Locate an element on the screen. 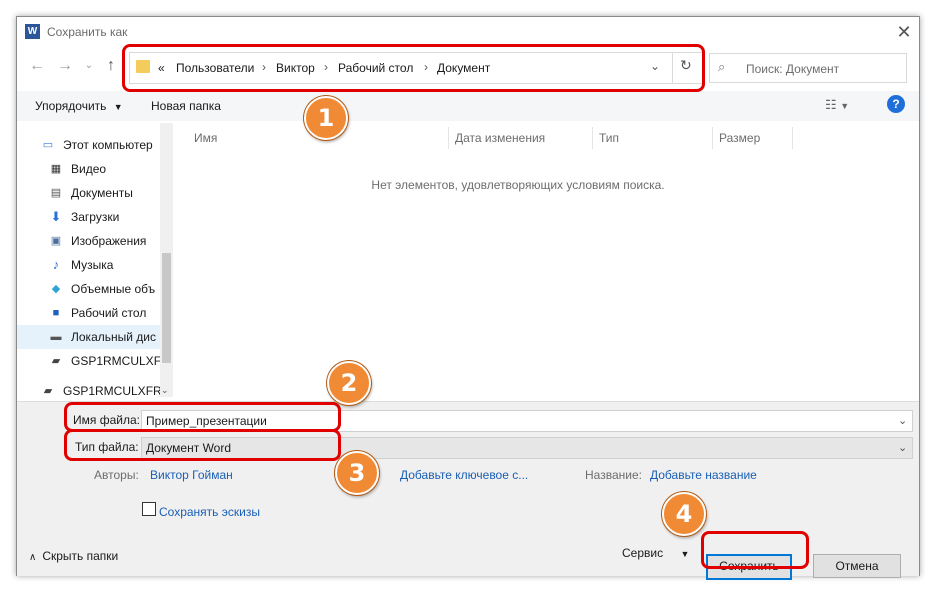  search-box: ⌕ Поиск: Документ is located at coordinates (808, 68).